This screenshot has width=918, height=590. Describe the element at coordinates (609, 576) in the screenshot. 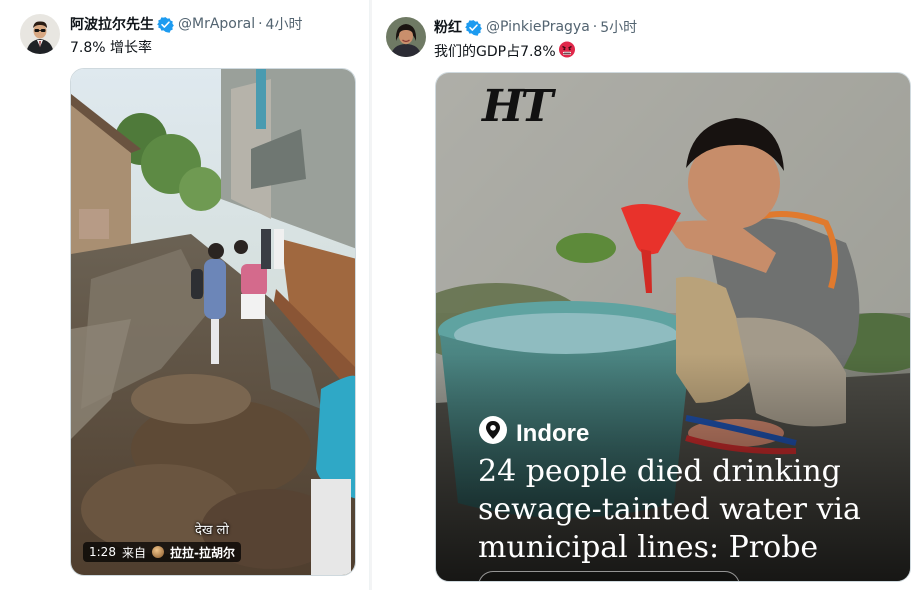

I see `card-link-pill` at that location.